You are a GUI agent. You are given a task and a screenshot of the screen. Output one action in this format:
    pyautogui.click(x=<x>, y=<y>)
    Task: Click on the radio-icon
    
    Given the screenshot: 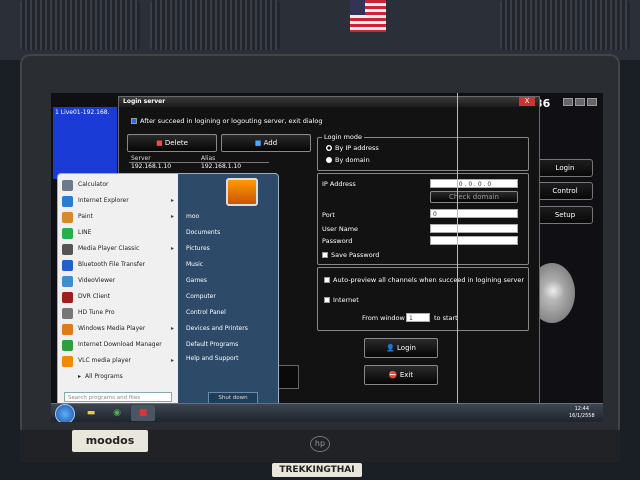 What is the action you would take?
    pyautogui.click(x=329, y=160)
    